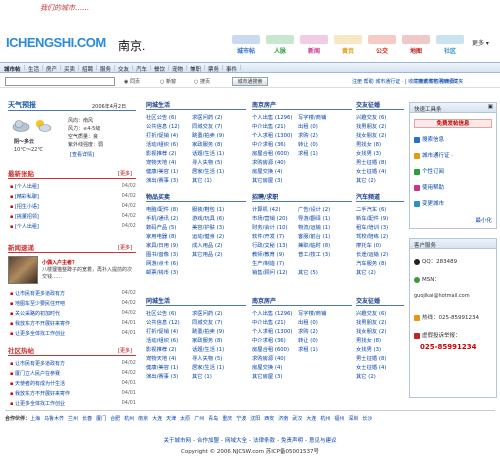  I want to click on column-item: 男士征婚 (8), so click(371, 358).